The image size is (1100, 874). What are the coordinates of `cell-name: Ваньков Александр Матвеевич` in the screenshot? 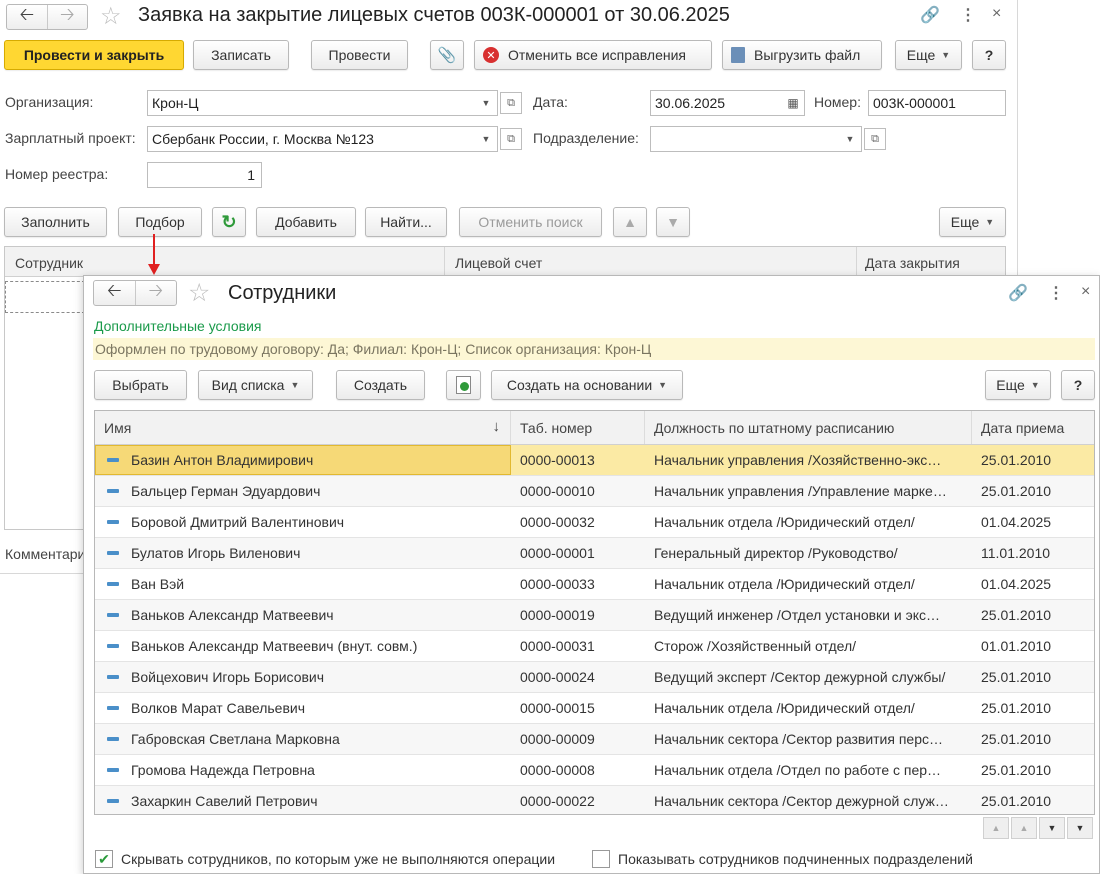 It's located at (232, 615).